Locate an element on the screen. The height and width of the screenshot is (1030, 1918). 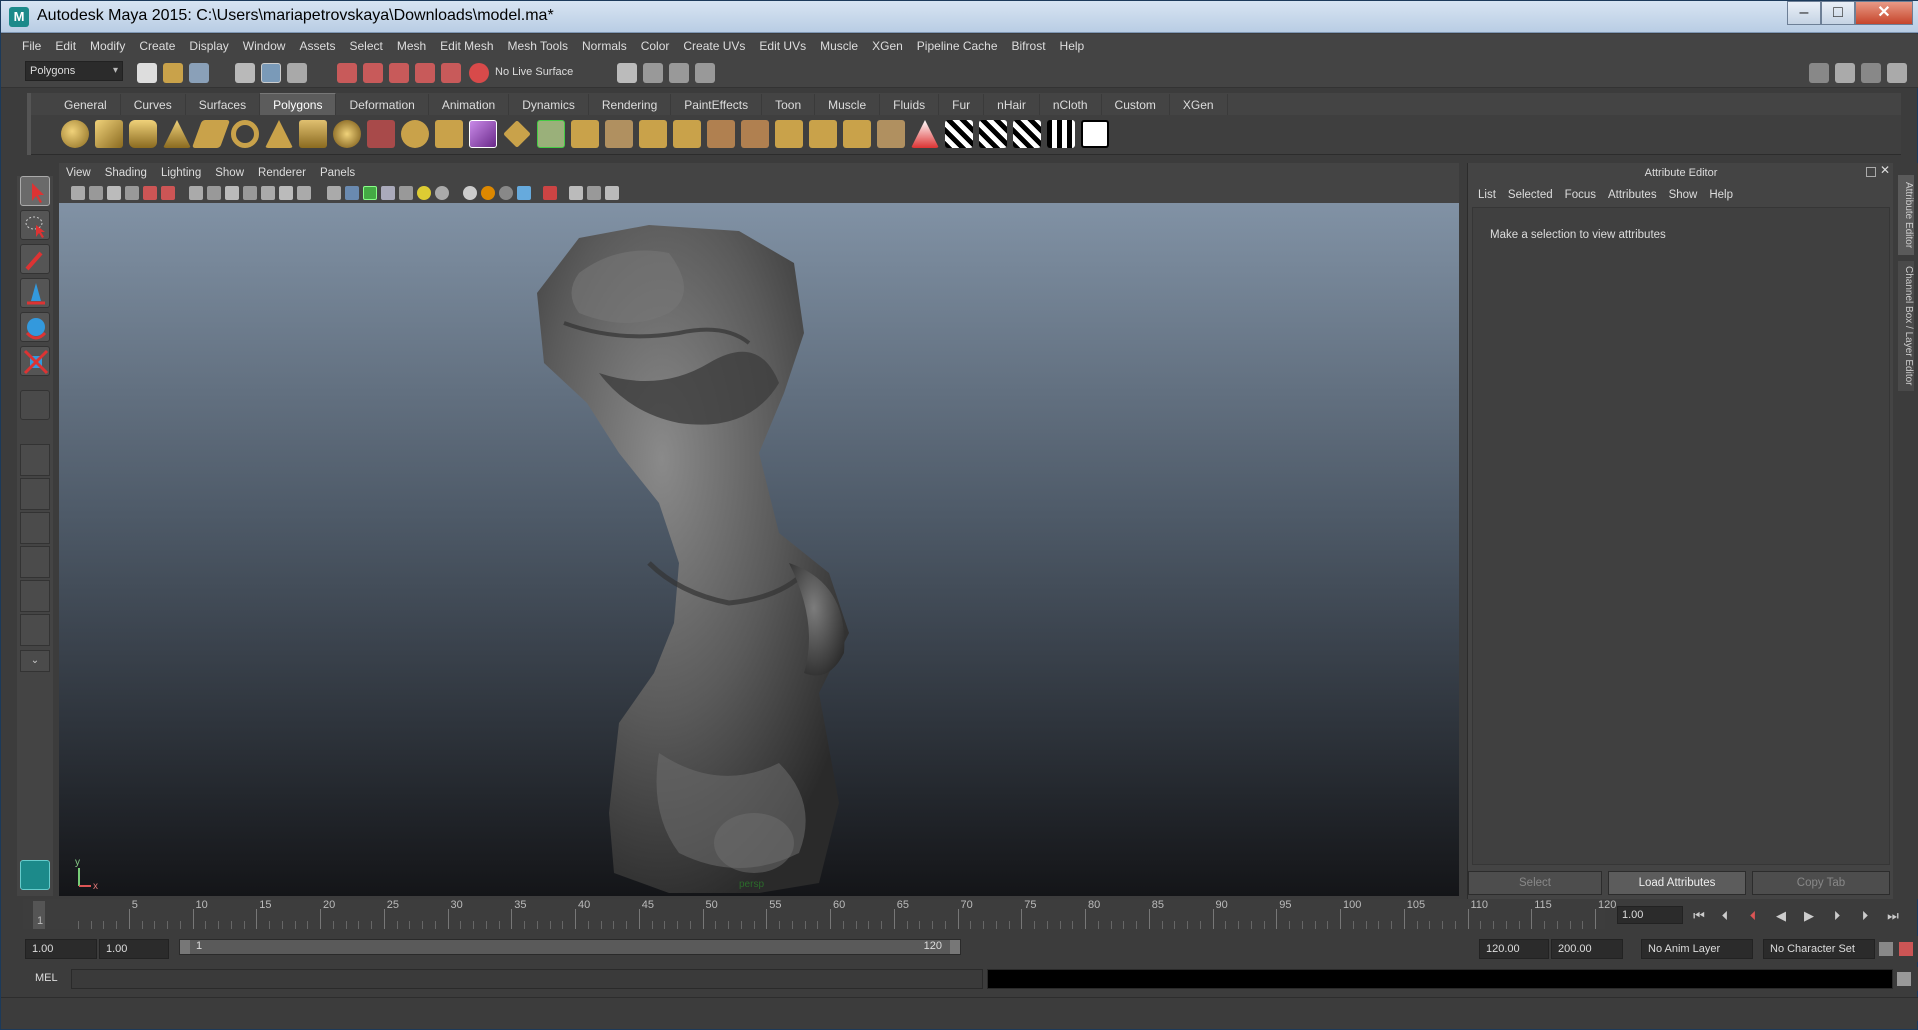
close-panel-icon: ✕ is located at coordinates (1885, 170).